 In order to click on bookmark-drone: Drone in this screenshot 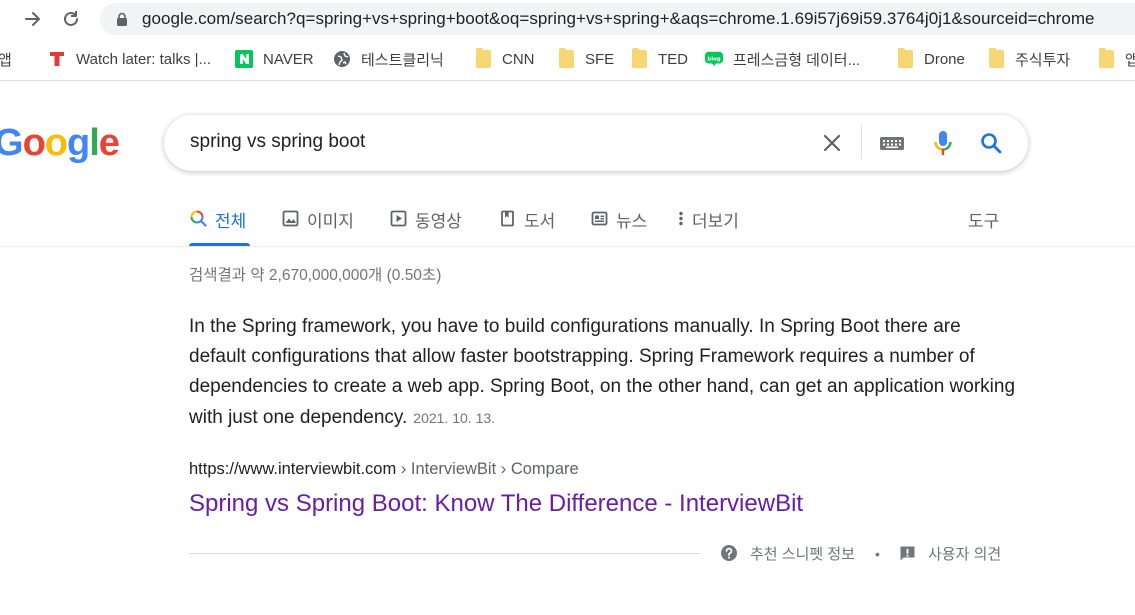, I will do `click(930, 59)`.